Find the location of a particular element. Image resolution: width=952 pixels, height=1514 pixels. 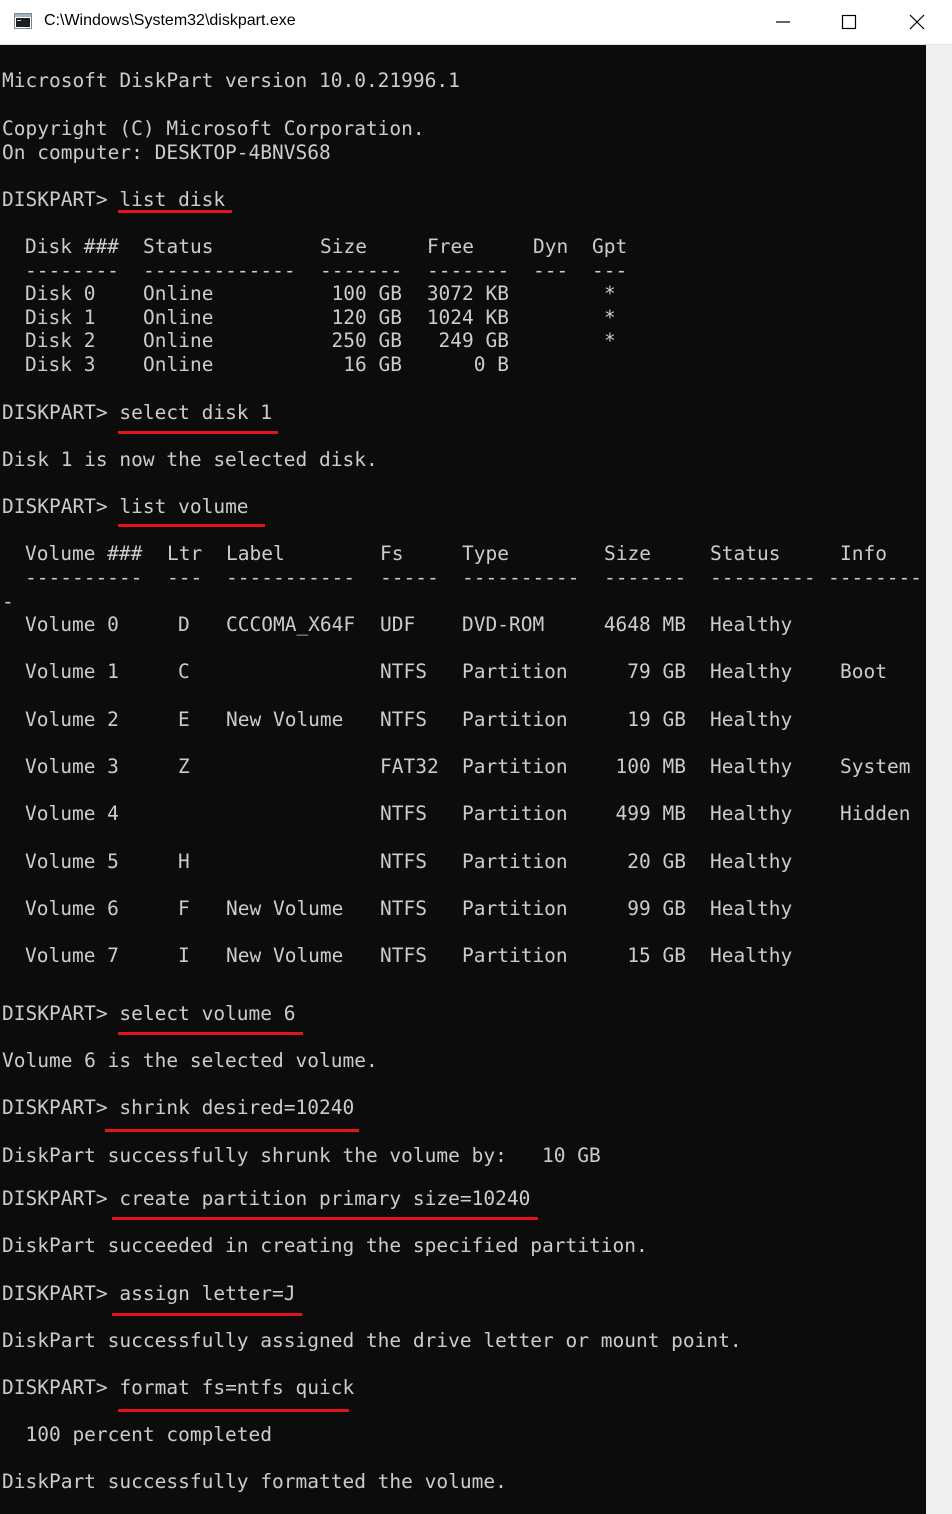

command-text: list disk is located at coordinates (172, 199).